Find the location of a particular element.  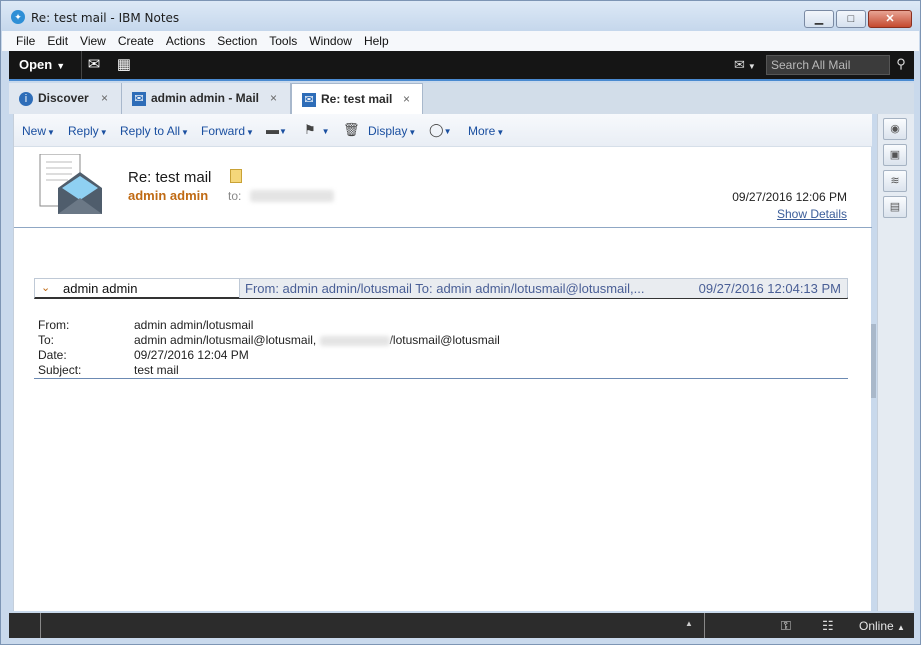

tab-label: admin admin - Mail is located at coordinates (205, 98).